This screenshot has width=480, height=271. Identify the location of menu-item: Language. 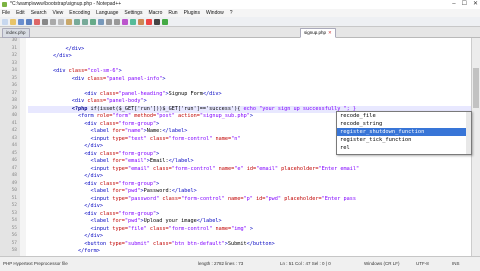
(107, 13).